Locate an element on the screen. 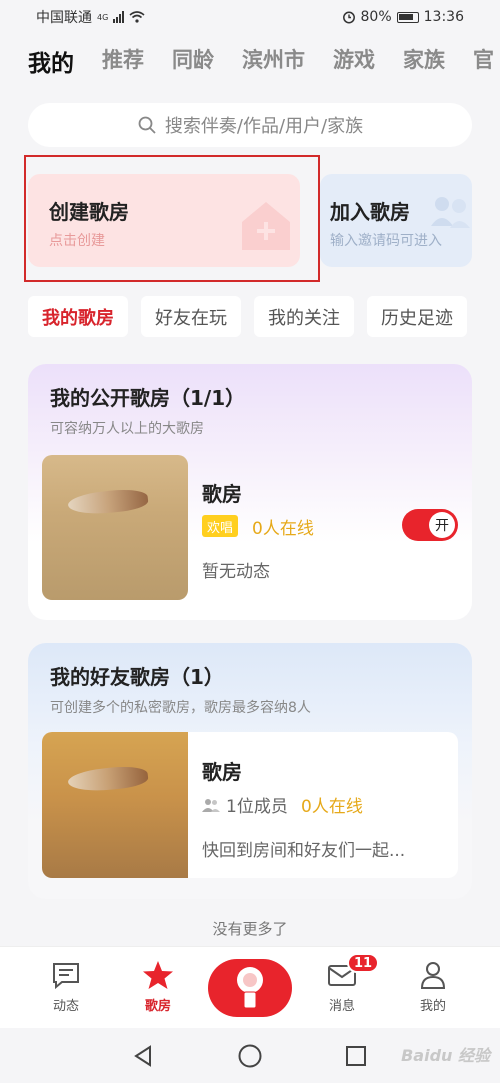 The width and height of the screenshot is (500, 1083). clock: 13:36 is located at coordinates (443, 17).